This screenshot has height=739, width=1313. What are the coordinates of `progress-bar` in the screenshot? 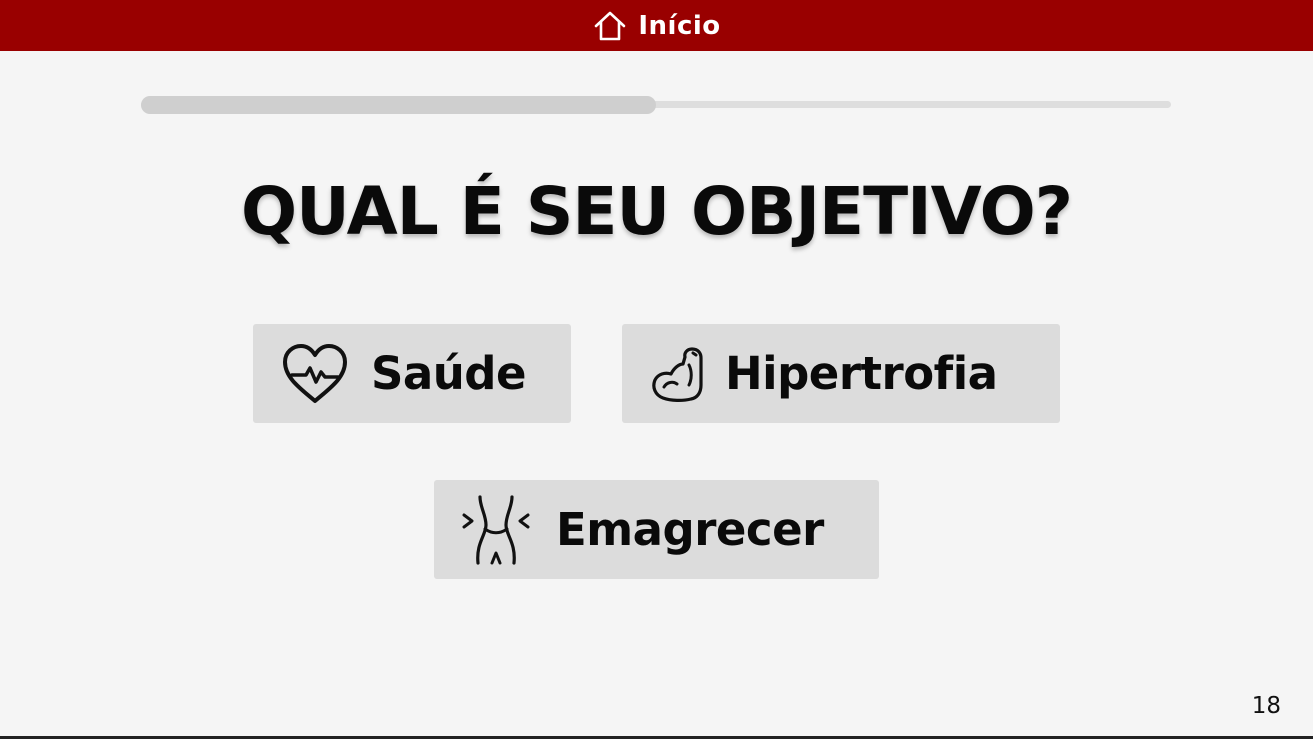 It's located at (656, 105).